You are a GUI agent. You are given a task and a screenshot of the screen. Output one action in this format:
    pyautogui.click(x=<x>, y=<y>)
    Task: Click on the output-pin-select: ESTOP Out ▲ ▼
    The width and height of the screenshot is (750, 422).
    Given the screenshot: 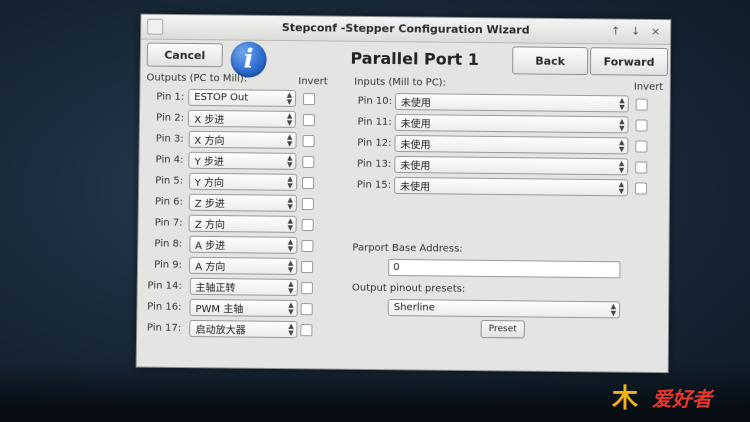 What is the action you would take?
    pyautogui.click(x=242, y=98)
    